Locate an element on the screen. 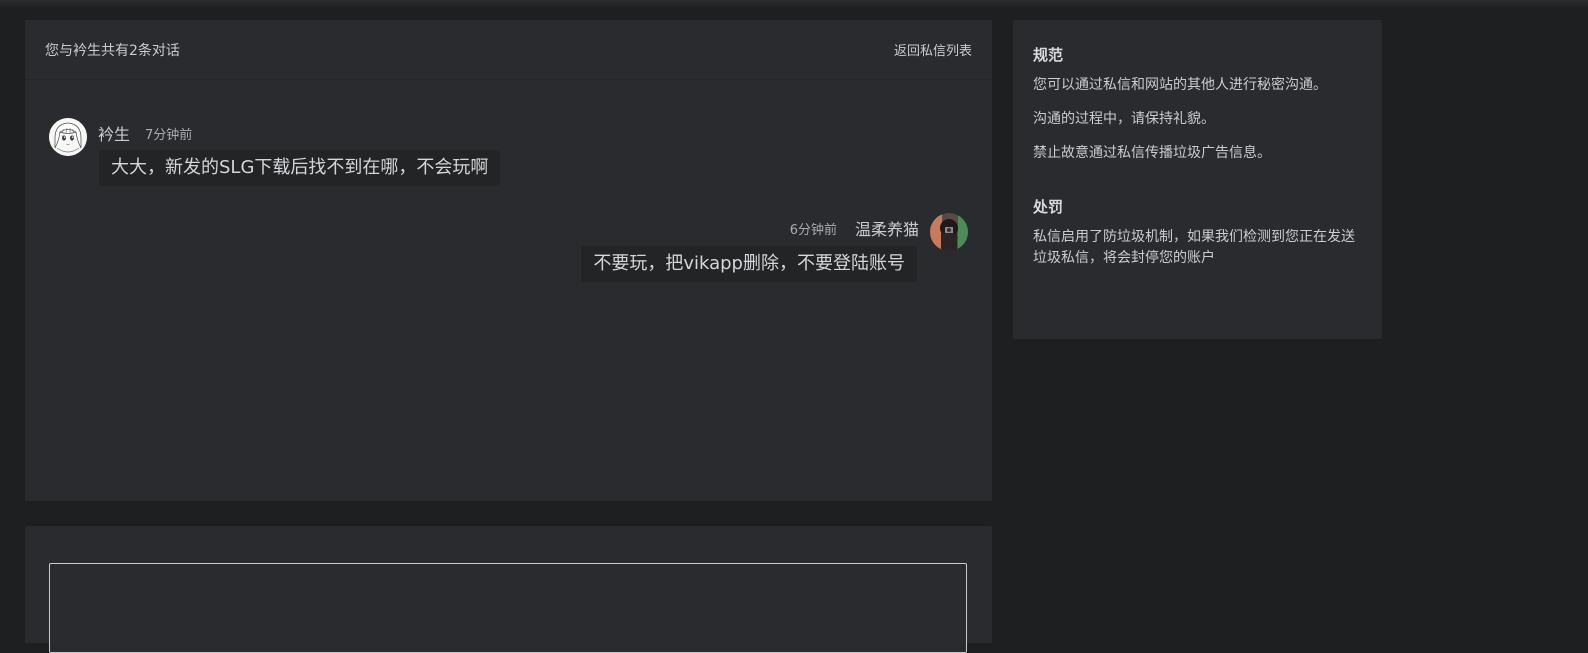 Image resolution: width=1588 pixels, height=653 pixels. avatar-right is located at coordinates (949, 232).